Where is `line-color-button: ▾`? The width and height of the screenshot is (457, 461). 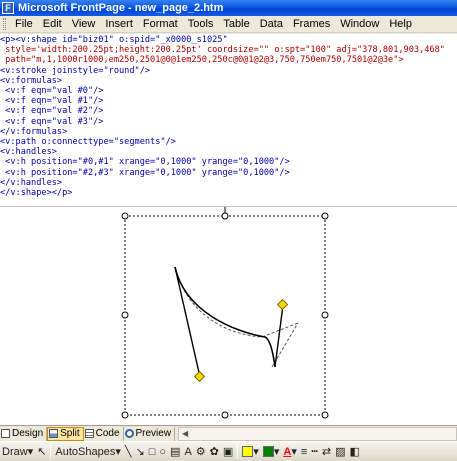
line-color-button: ▾ is located at coordinates (271, 452).